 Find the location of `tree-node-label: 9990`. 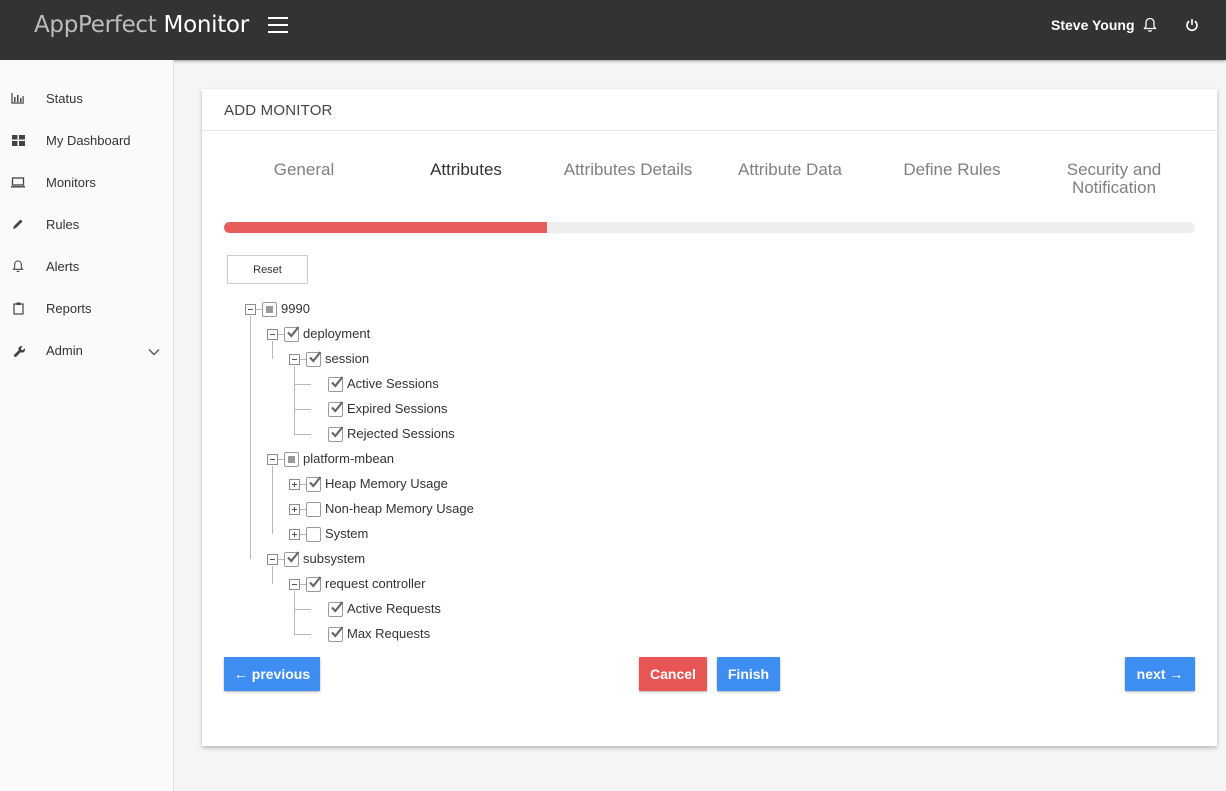

tree-node-label: 9990 is located at coordinates (295, 308).